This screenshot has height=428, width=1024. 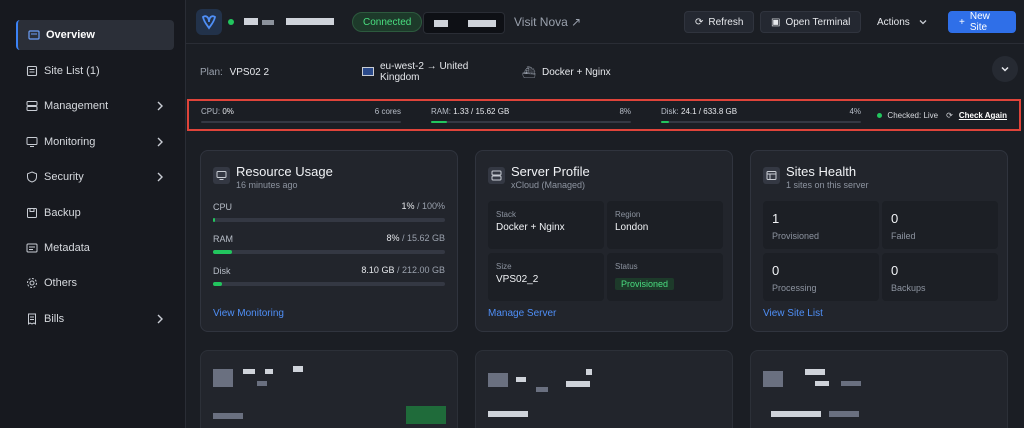 I want to click on sidebar-item-site-list: Site List (1), so click(x=95, y=71).